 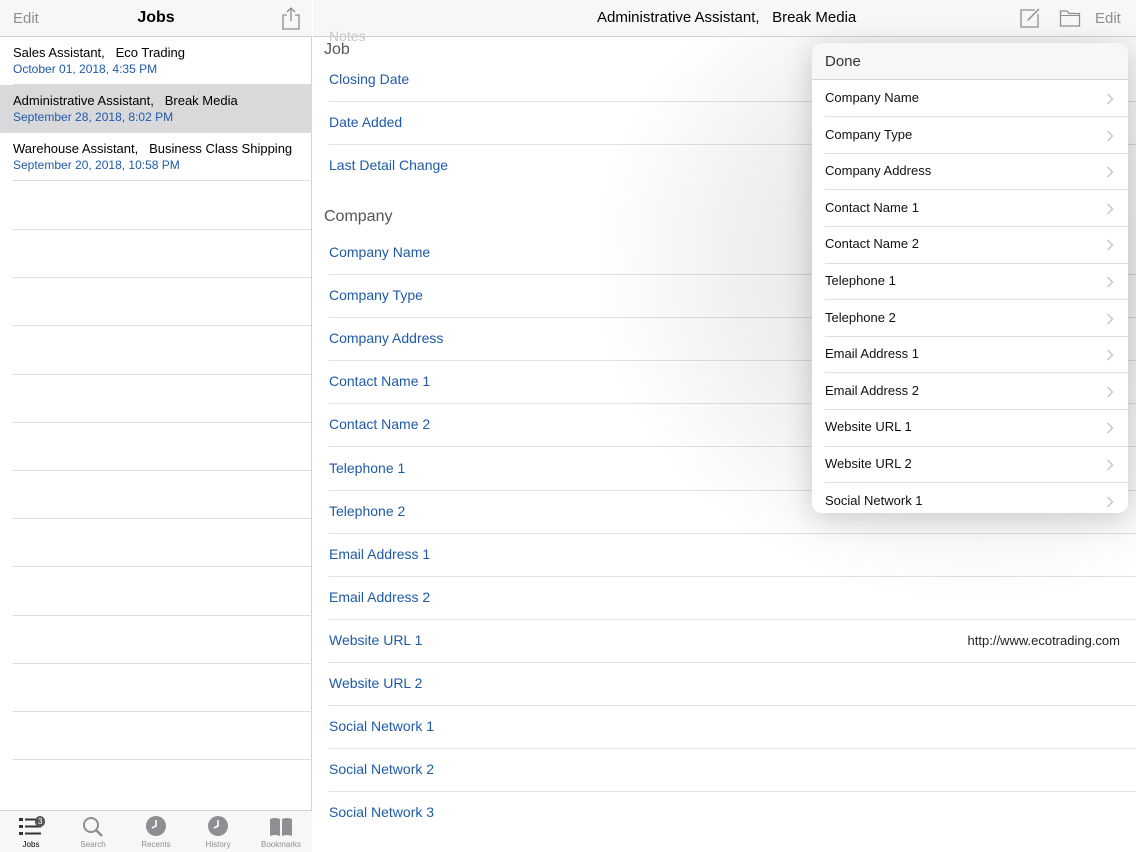 I want to click on popover-item: Email Address 1, so click(x=970, y=354).